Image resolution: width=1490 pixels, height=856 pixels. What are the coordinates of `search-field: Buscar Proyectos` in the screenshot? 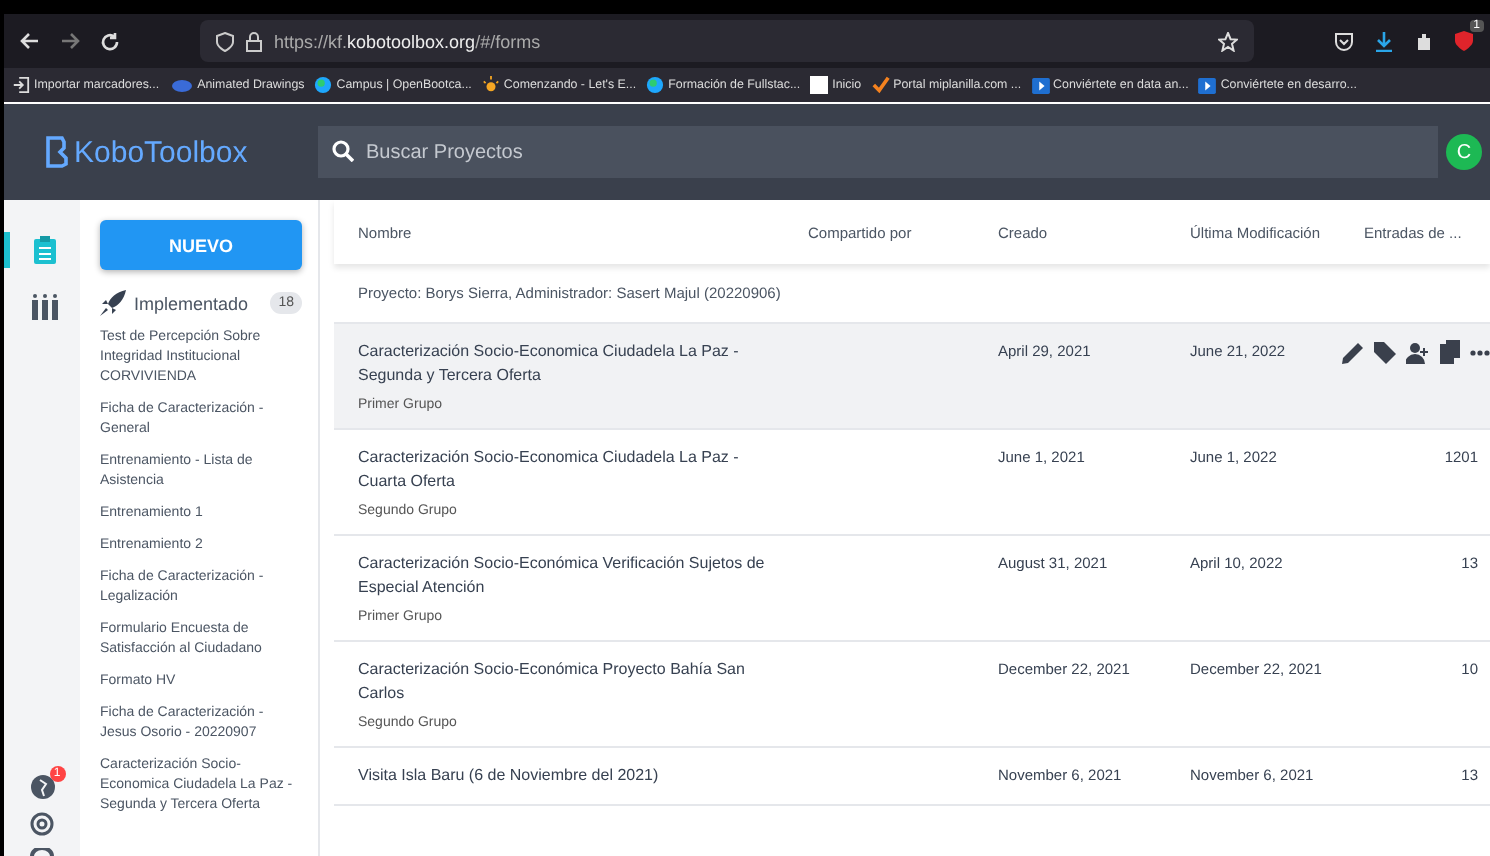 It's located at (878, 152).